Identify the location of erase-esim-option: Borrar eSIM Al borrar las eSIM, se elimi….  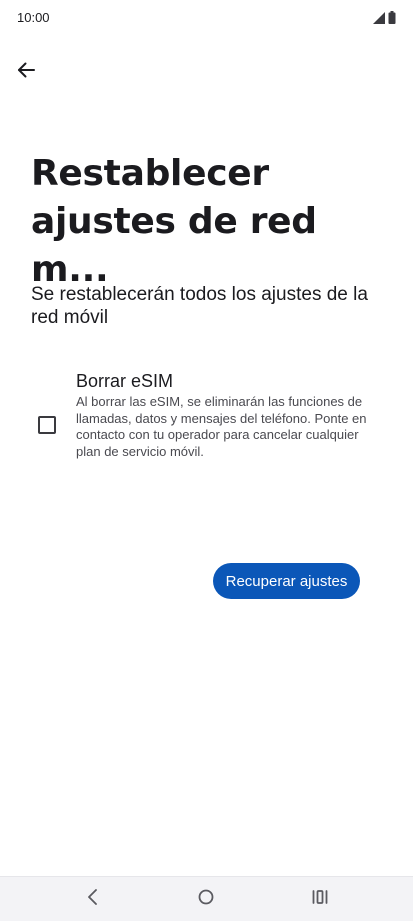
(206, 416).